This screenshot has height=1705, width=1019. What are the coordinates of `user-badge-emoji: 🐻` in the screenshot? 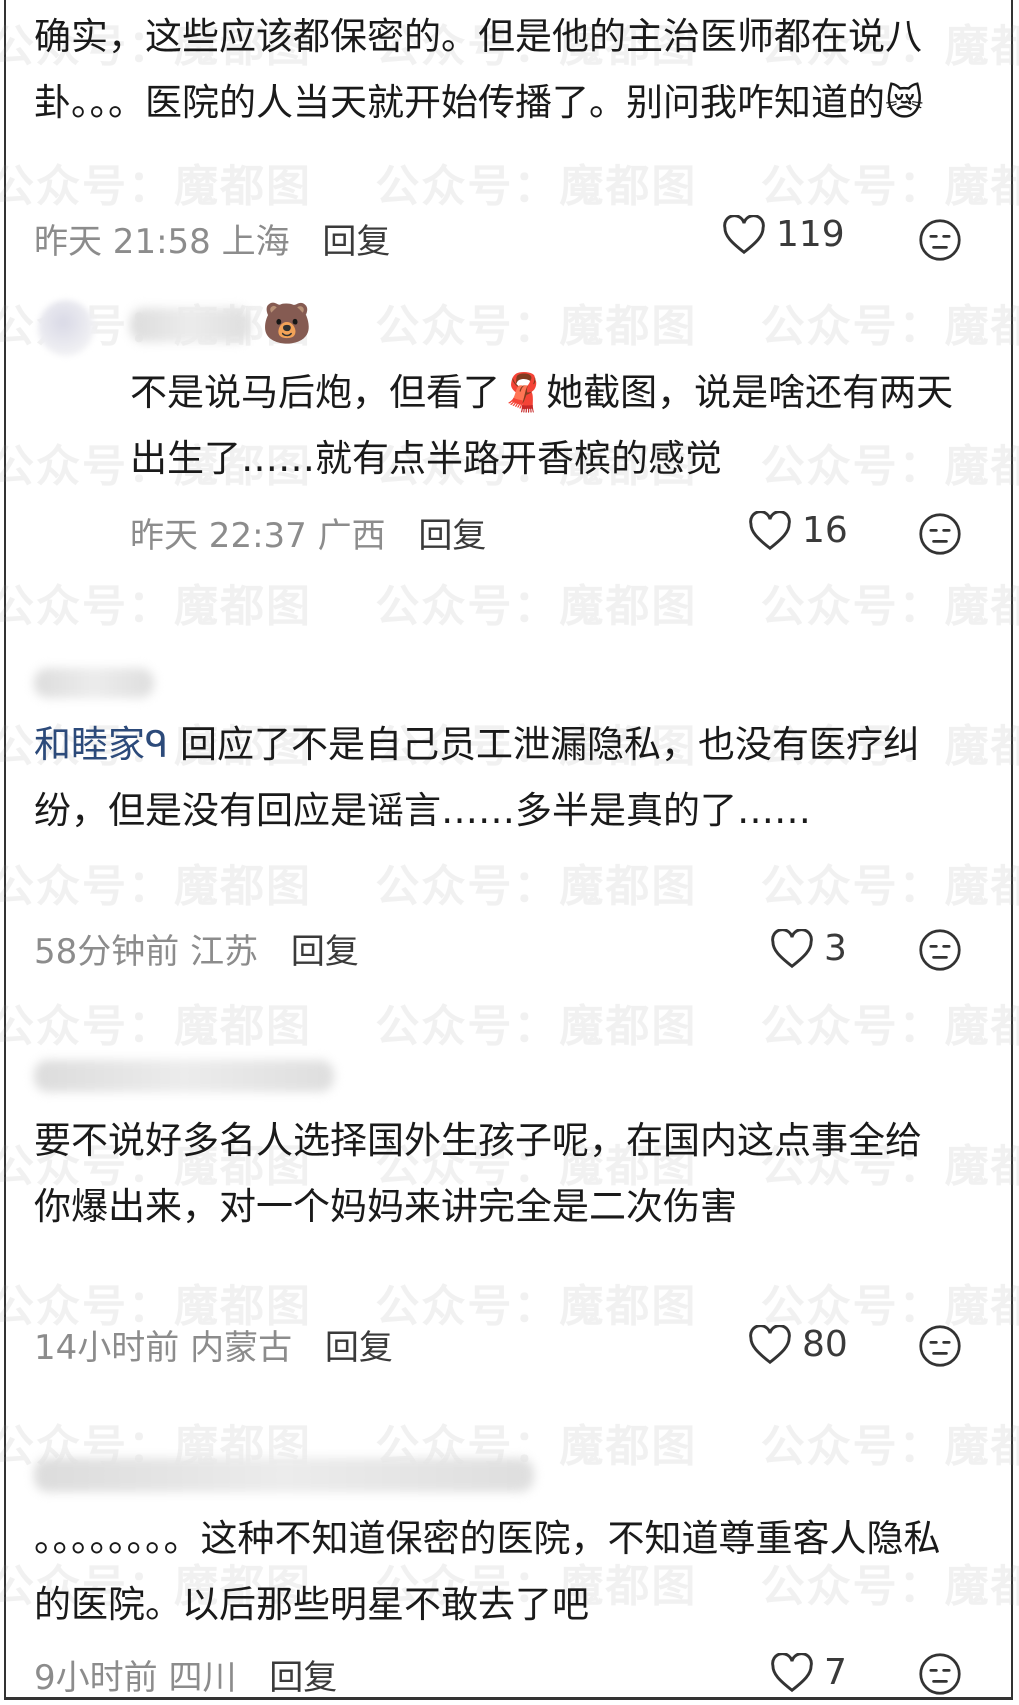 It's located at (287, 324).